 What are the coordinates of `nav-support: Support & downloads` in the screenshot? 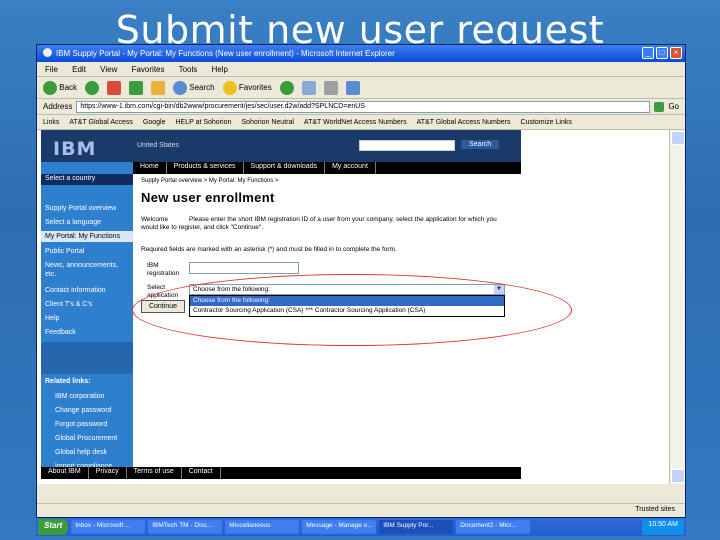 It's located at (285, 168).